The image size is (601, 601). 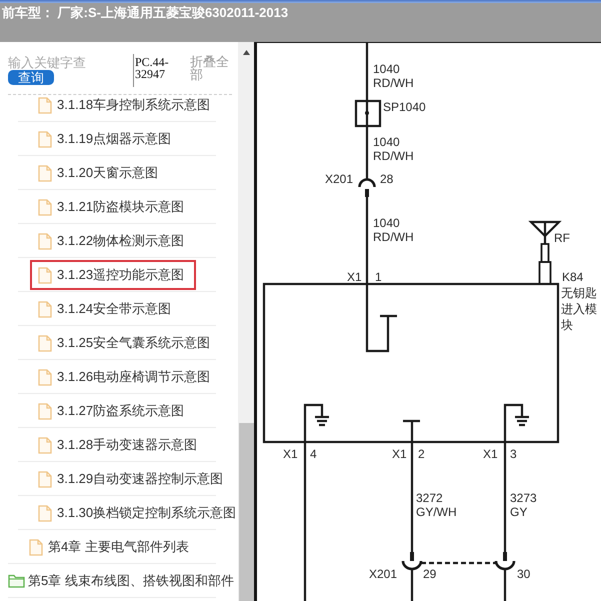 I want to click on tree-item: 3.1.18车身控制系统示意图, so click(x=122, y=107).